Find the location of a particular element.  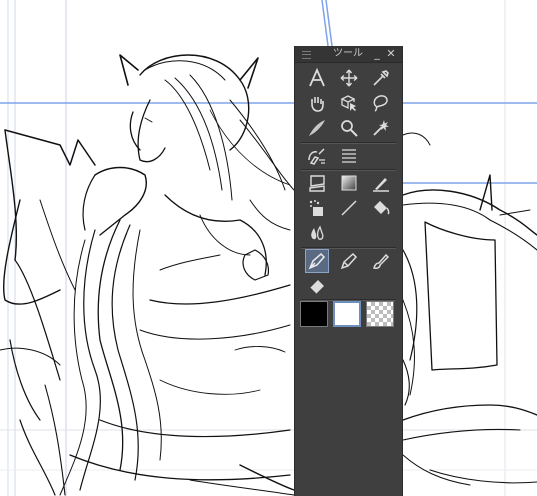

decoration-tool is located at coordinates (317, 208).